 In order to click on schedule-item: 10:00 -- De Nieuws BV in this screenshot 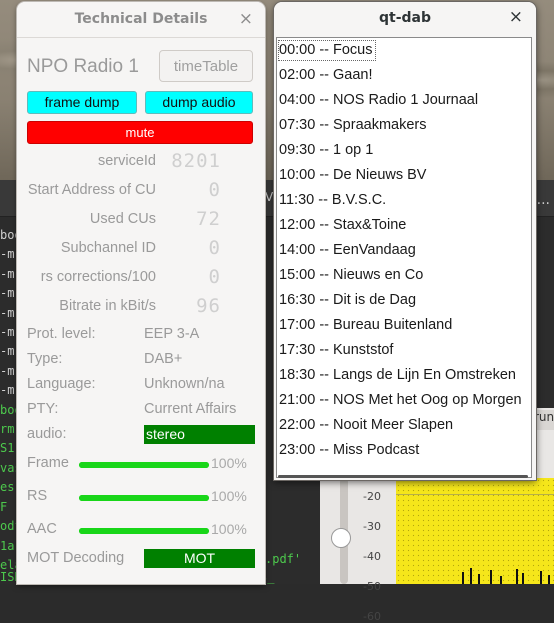, I will do `click(352, 175)`.